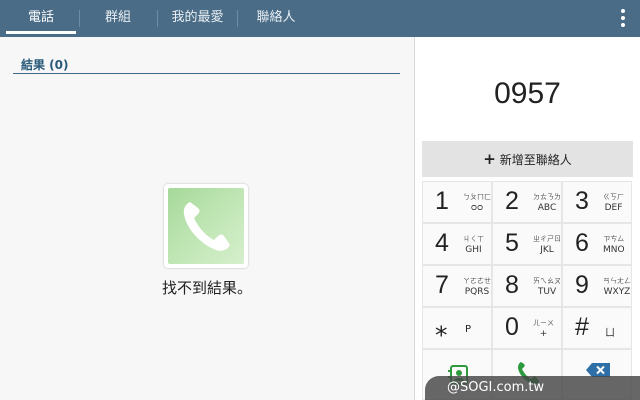 The height and width of the screenshot is (400, 640). I want to click on key-letters: ㄍㄎㄏ DEF, so click(613, 203).